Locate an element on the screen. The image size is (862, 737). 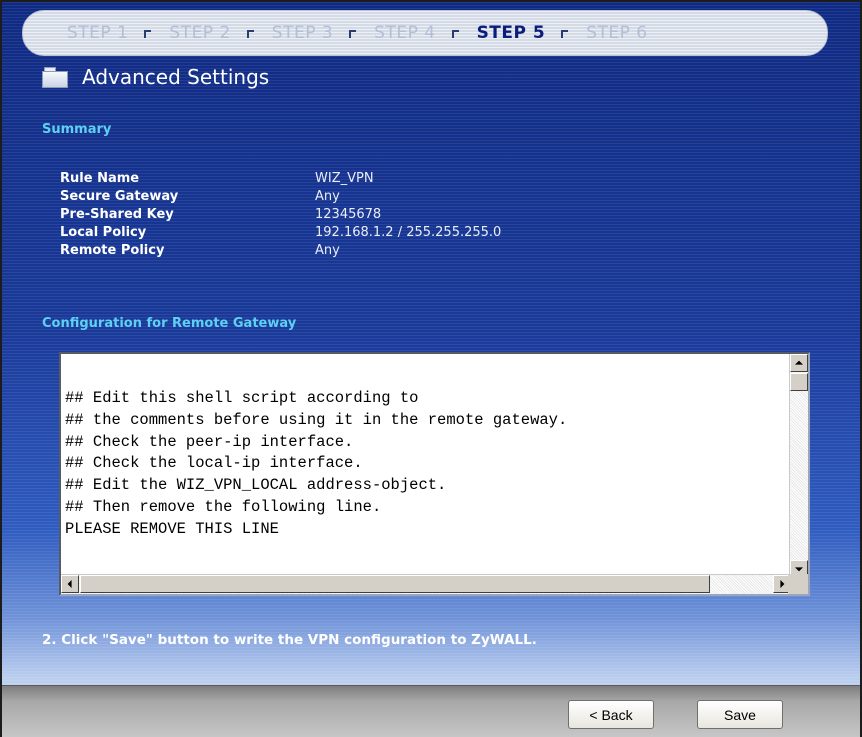
summary-label: Rule Name is located at coordinates (100, 178).